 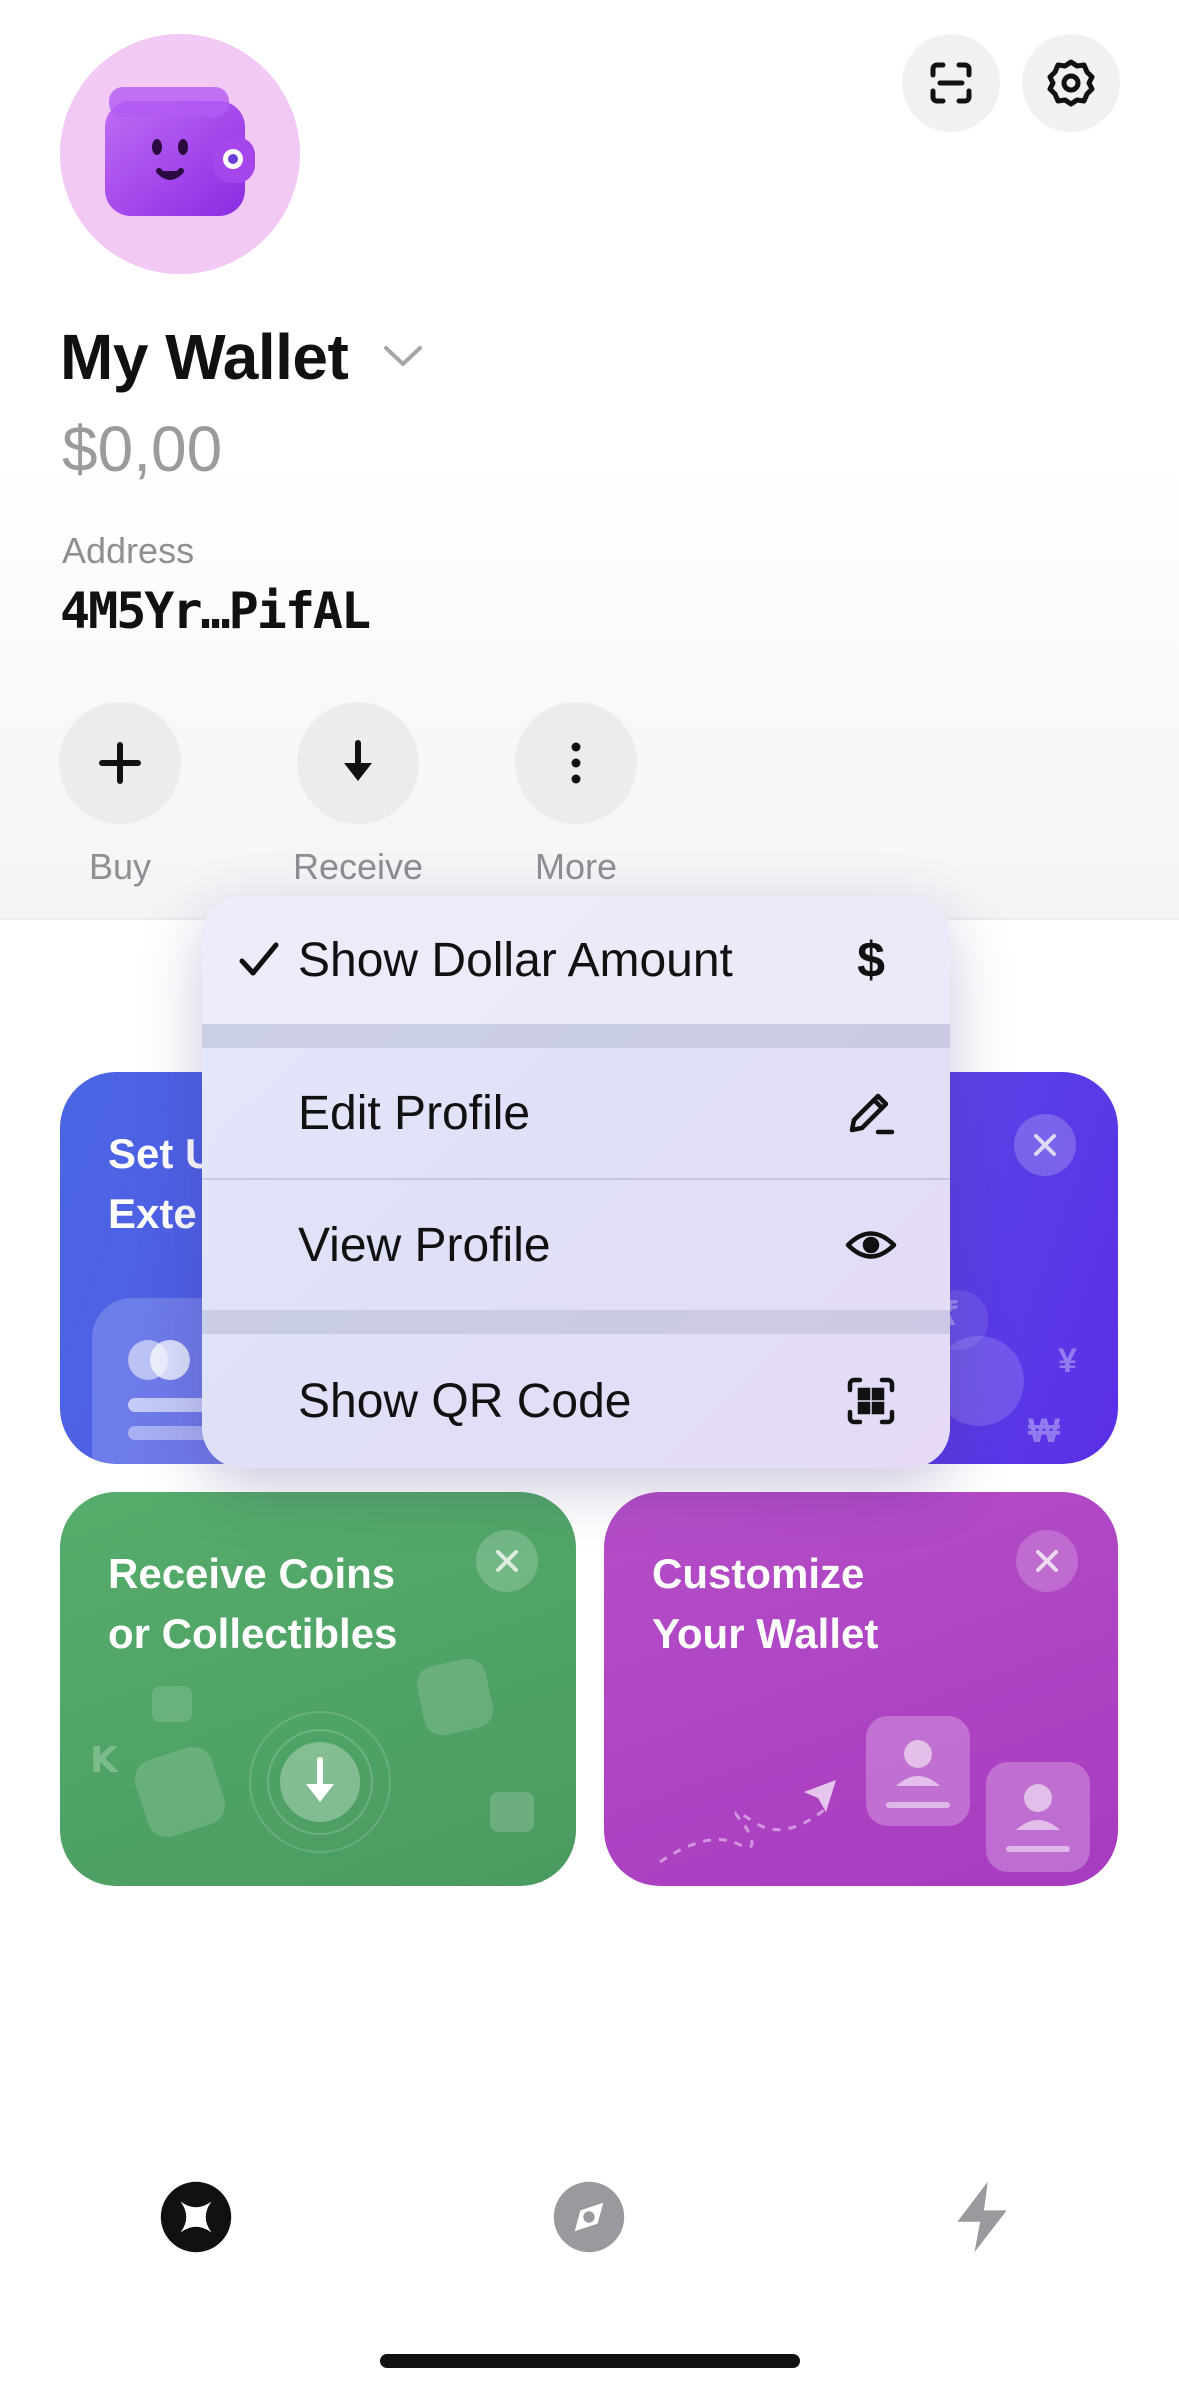 I want to click on more-button: More, so click(x=576, y=795).